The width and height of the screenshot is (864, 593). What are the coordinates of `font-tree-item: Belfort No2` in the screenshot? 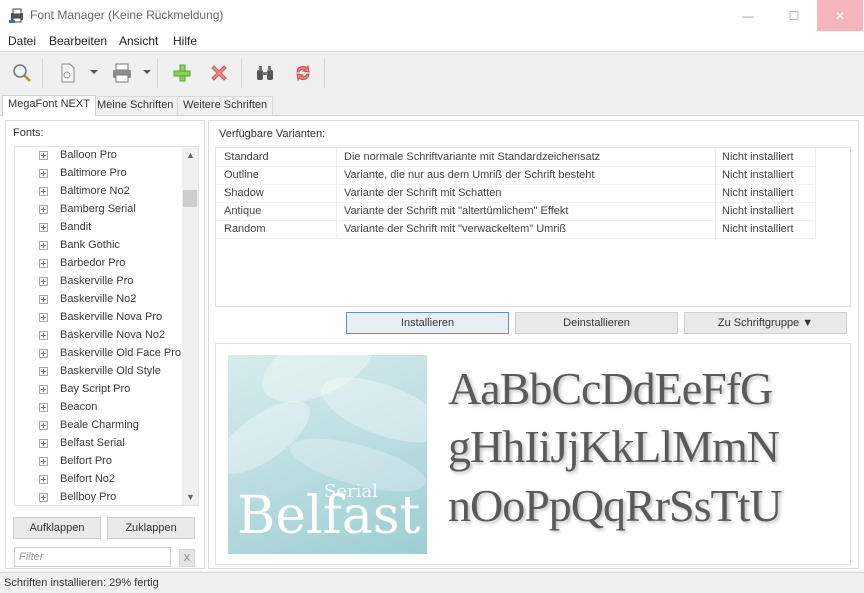 It's located at (99, 480).